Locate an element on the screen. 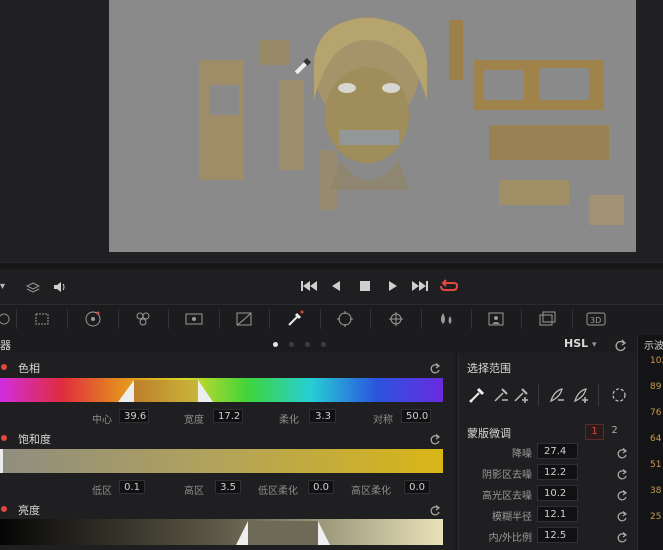 Image resolution: width=663 pixels, height=550 pixels. loop-icon is located at coordinates (449, 286).